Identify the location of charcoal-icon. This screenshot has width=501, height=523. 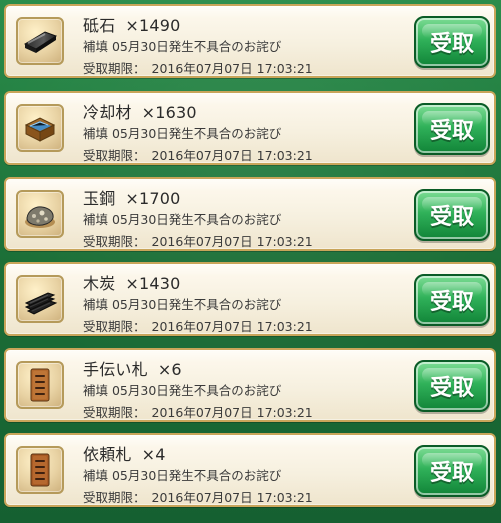
(41, 303).